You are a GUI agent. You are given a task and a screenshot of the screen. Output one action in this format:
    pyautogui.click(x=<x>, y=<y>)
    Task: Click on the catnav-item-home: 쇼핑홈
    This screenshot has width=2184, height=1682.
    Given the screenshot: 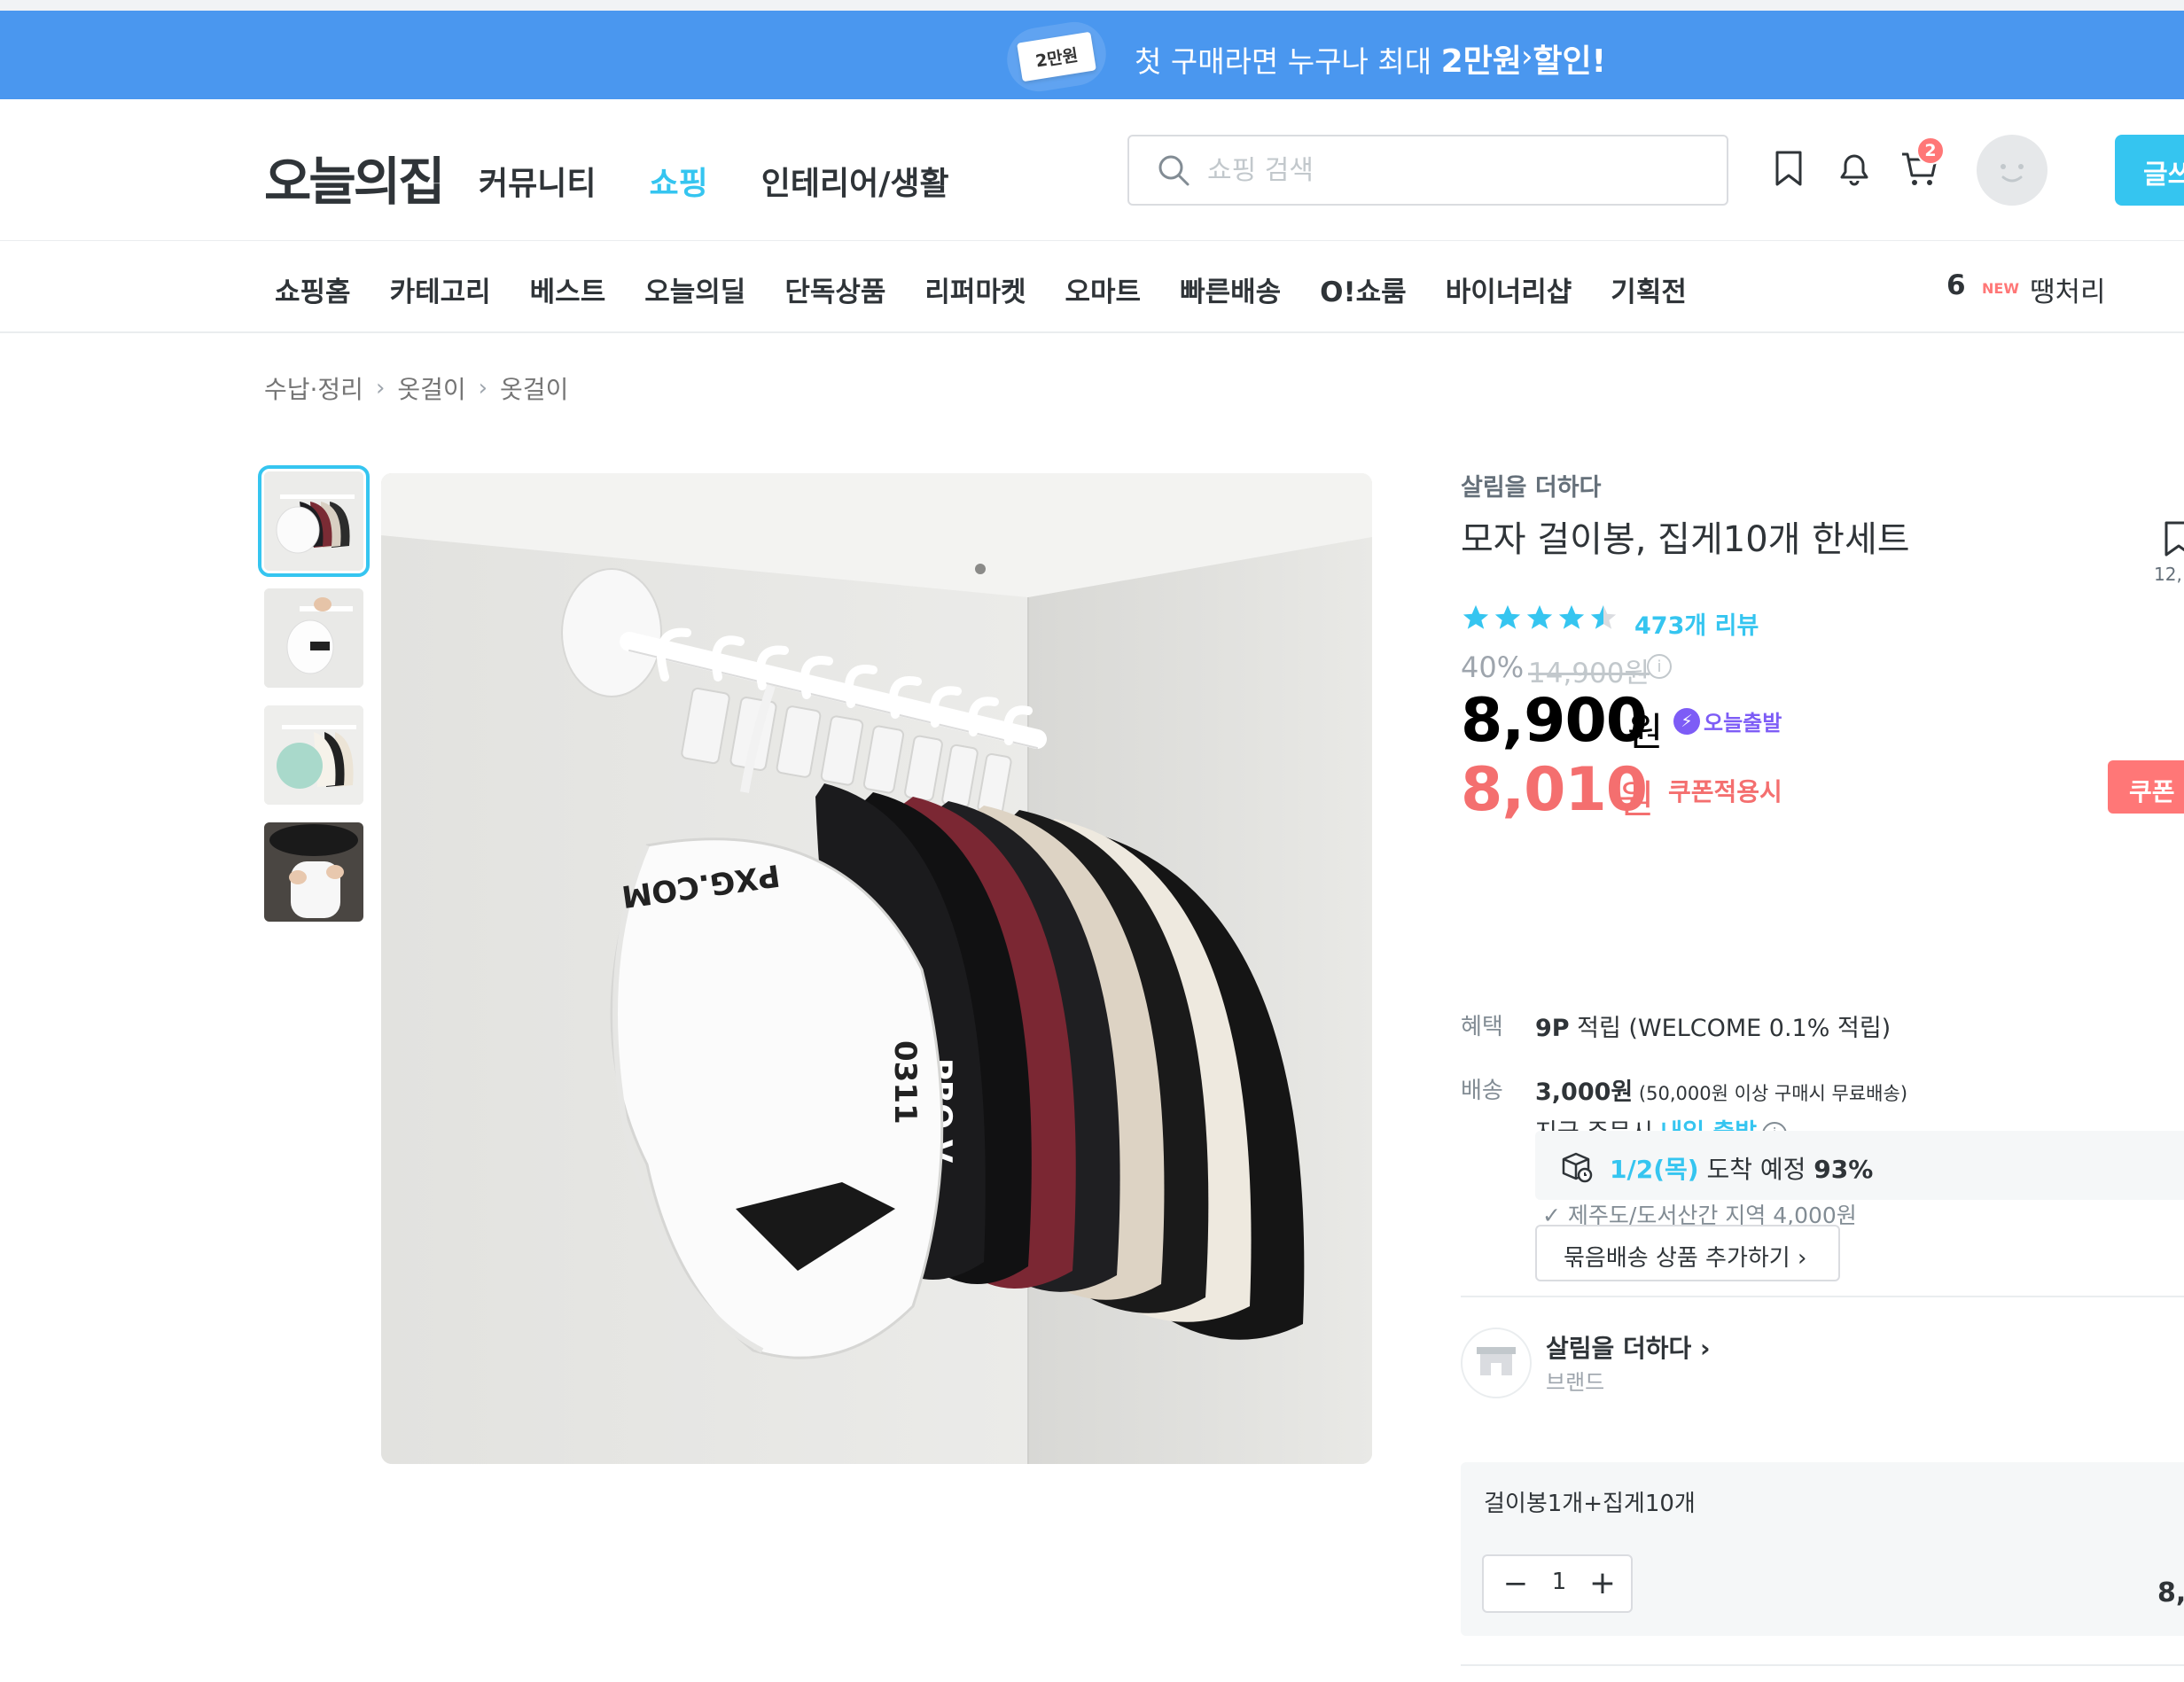 What is the action you would take?
    pyautogui.click(x=313, y=289)
    